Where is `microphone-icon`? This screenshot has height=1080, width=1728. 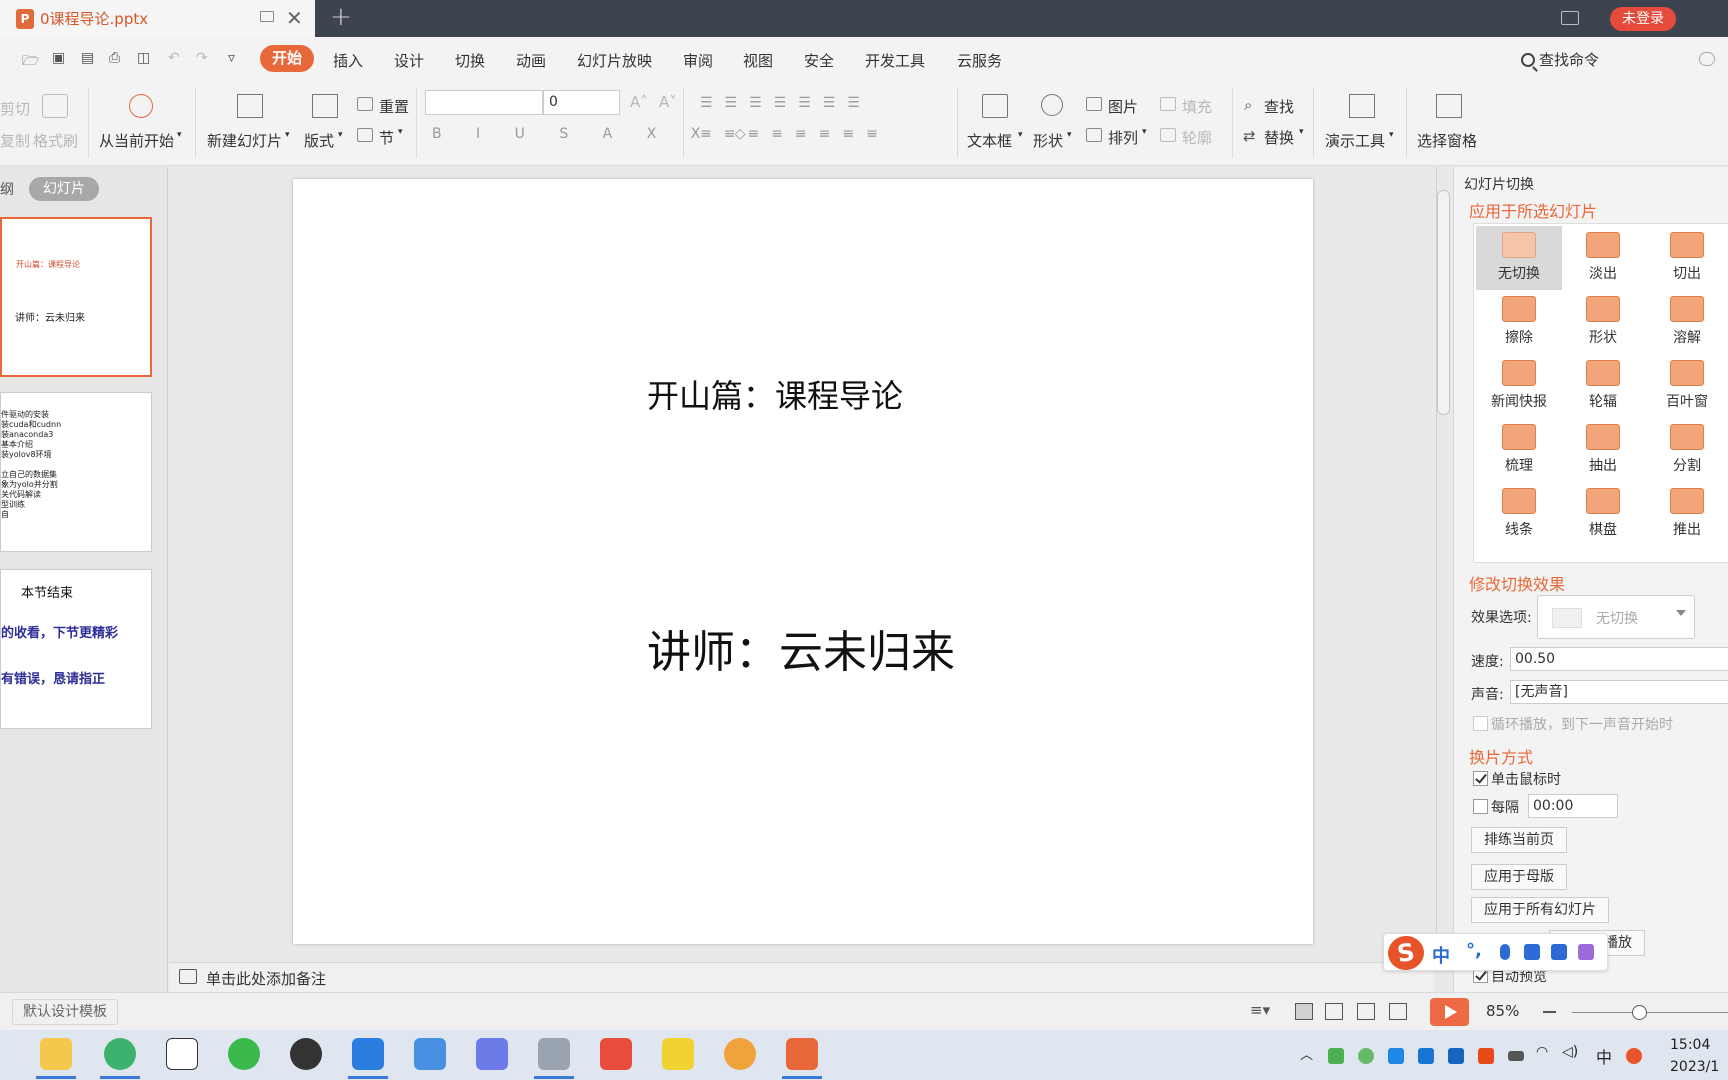 microphone-icon is located at coordinates (1505, 952).